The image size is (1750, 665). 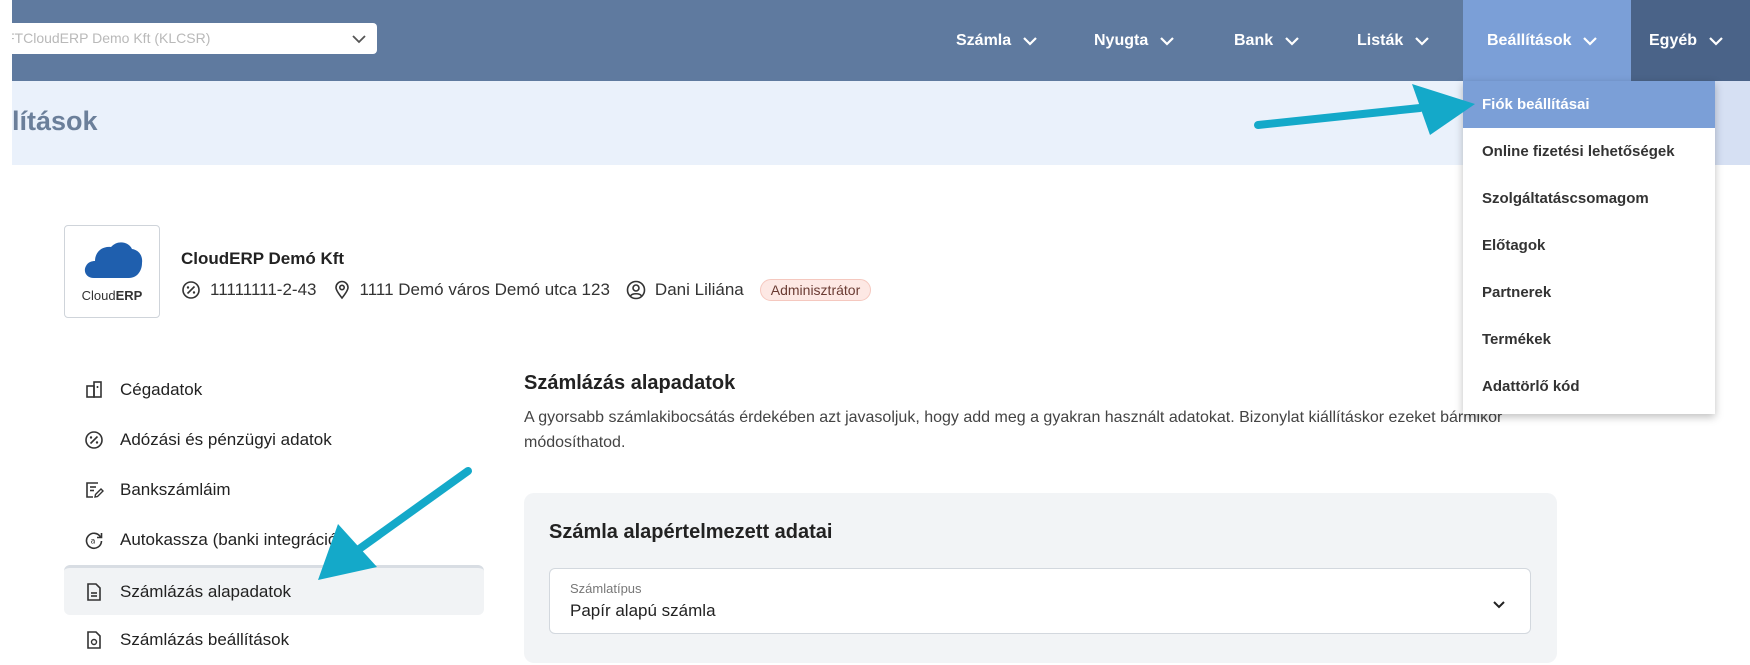 What do you see at coordinates (55, 121) in the screenshot?
I see `page-title: lítások` at bounding box center [55, 121].